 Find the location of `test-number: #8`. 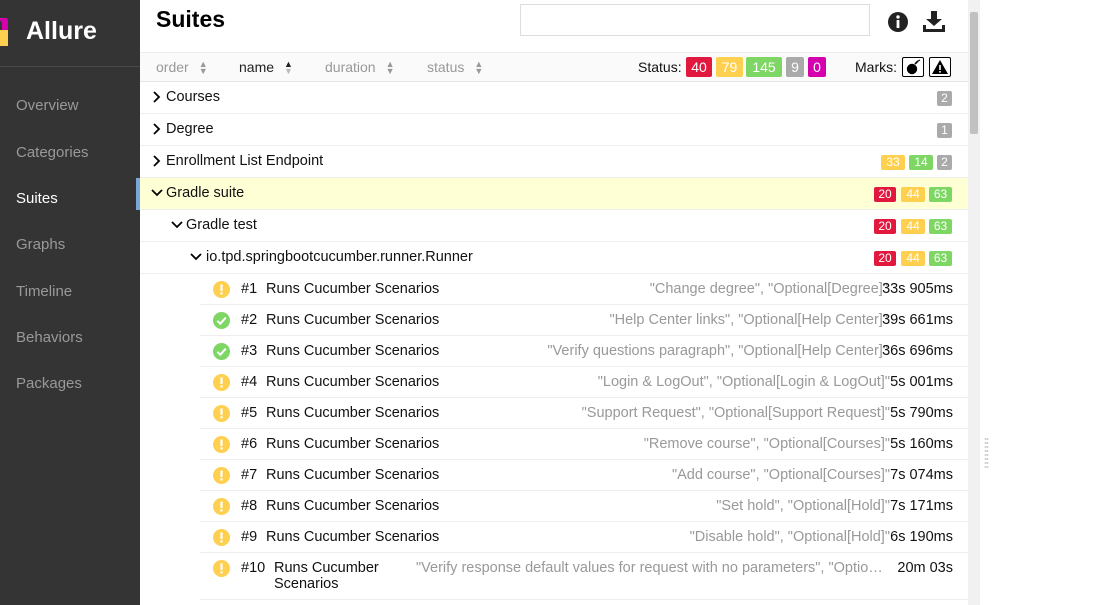

test-number: #8 is located at coordinates (249, 506).